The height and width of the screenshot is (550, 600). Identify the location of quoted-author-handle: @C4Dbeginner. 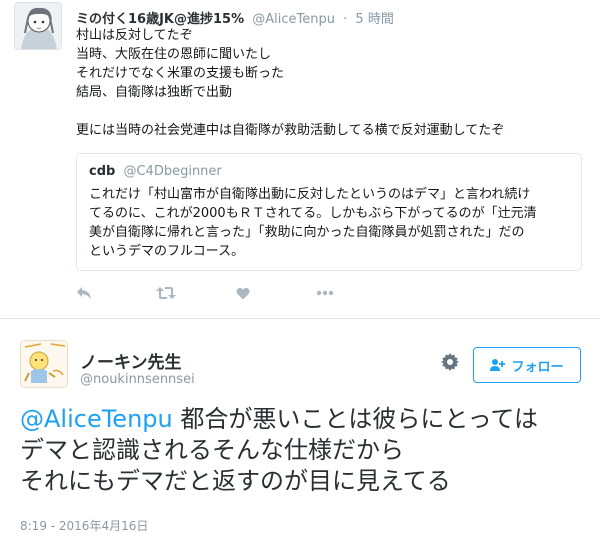
(172, 171).